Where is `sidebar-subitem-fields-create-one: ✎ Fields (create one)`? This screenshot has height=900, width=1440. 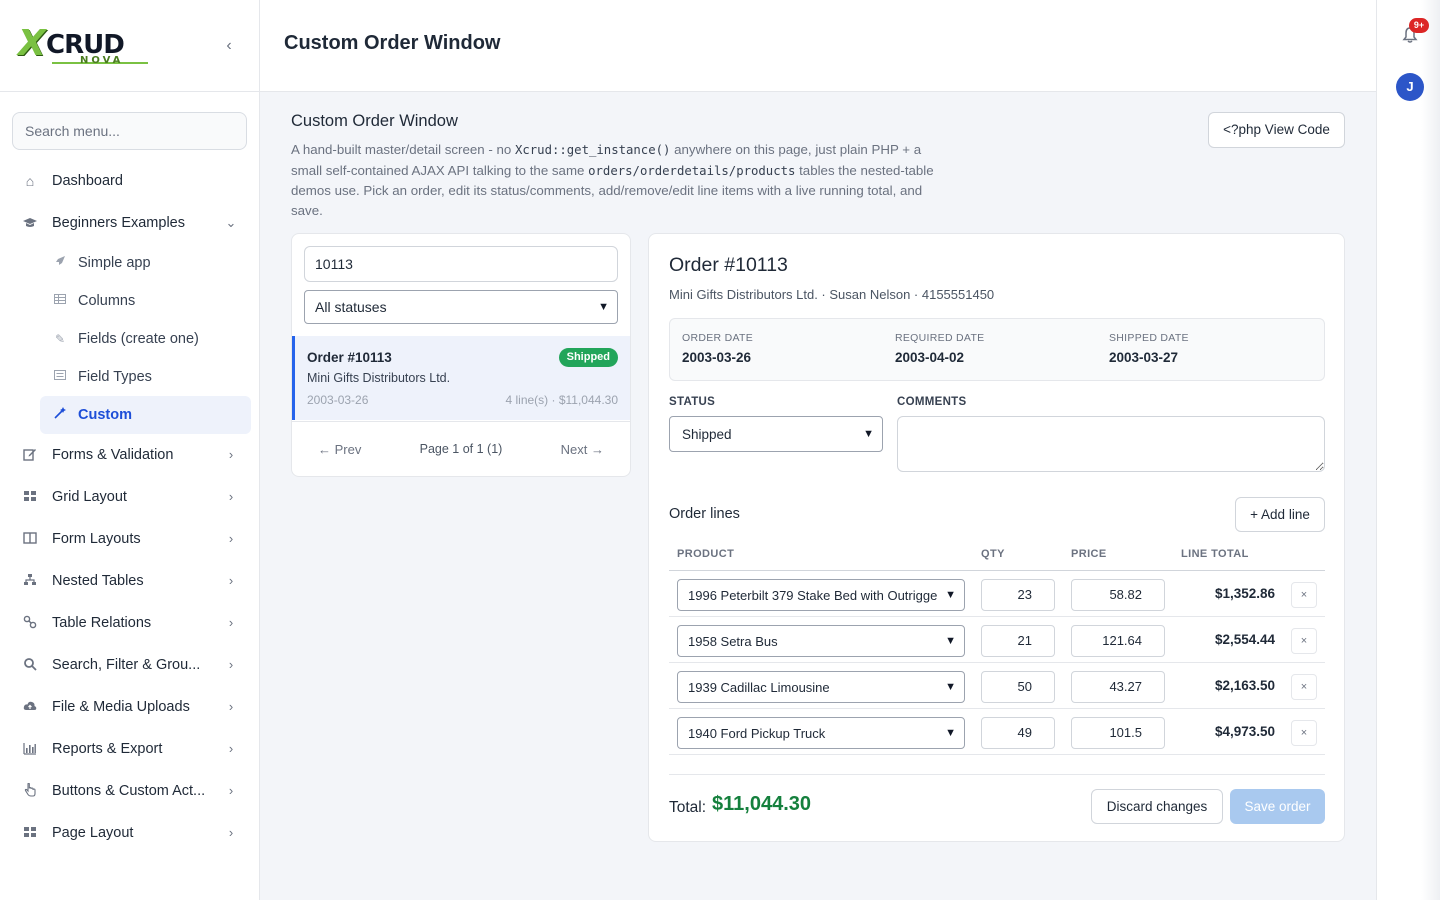 sidebar-subitem-fields-create-one: ✎ Fields (create one) is located at coordinates (130, 339).